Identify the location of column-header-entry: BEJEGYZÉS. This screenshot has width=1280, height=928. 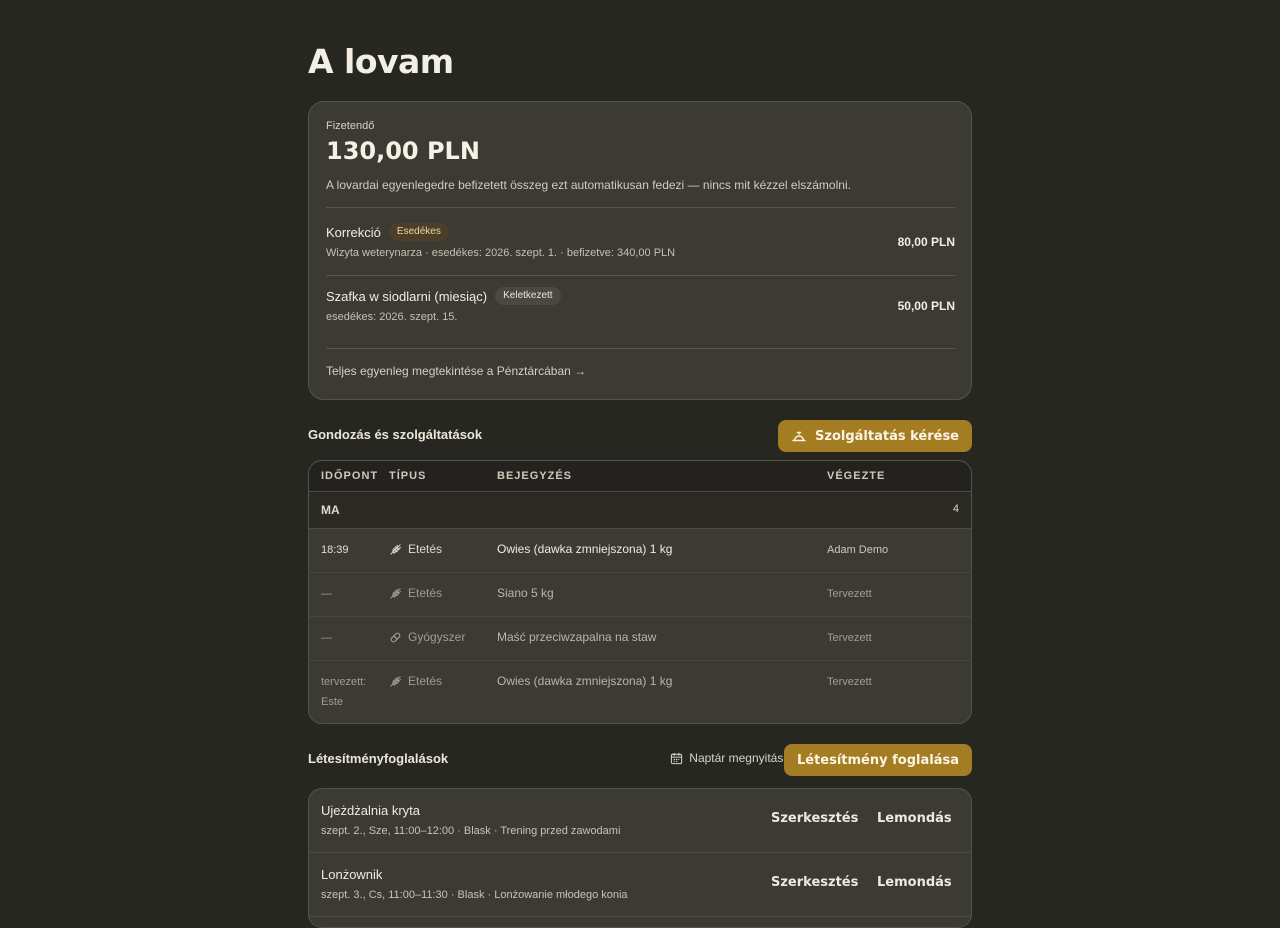
(535, 476).